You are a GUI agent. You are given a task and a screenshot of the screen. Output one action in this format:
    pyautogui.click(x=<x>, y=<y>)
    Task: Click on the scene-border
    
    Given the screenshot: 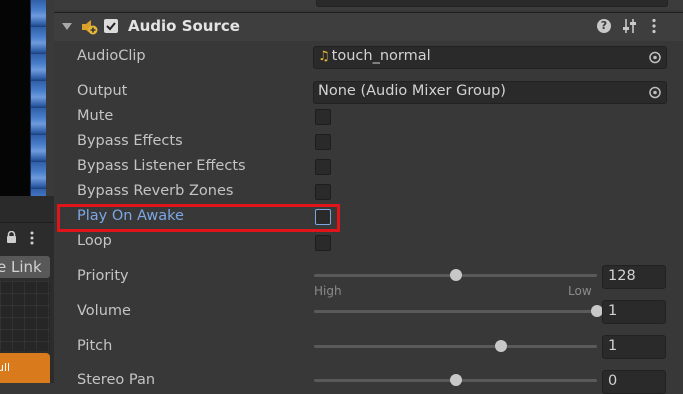 What is the action you would take?
    pyautogui.click(x=50, y=98)
    